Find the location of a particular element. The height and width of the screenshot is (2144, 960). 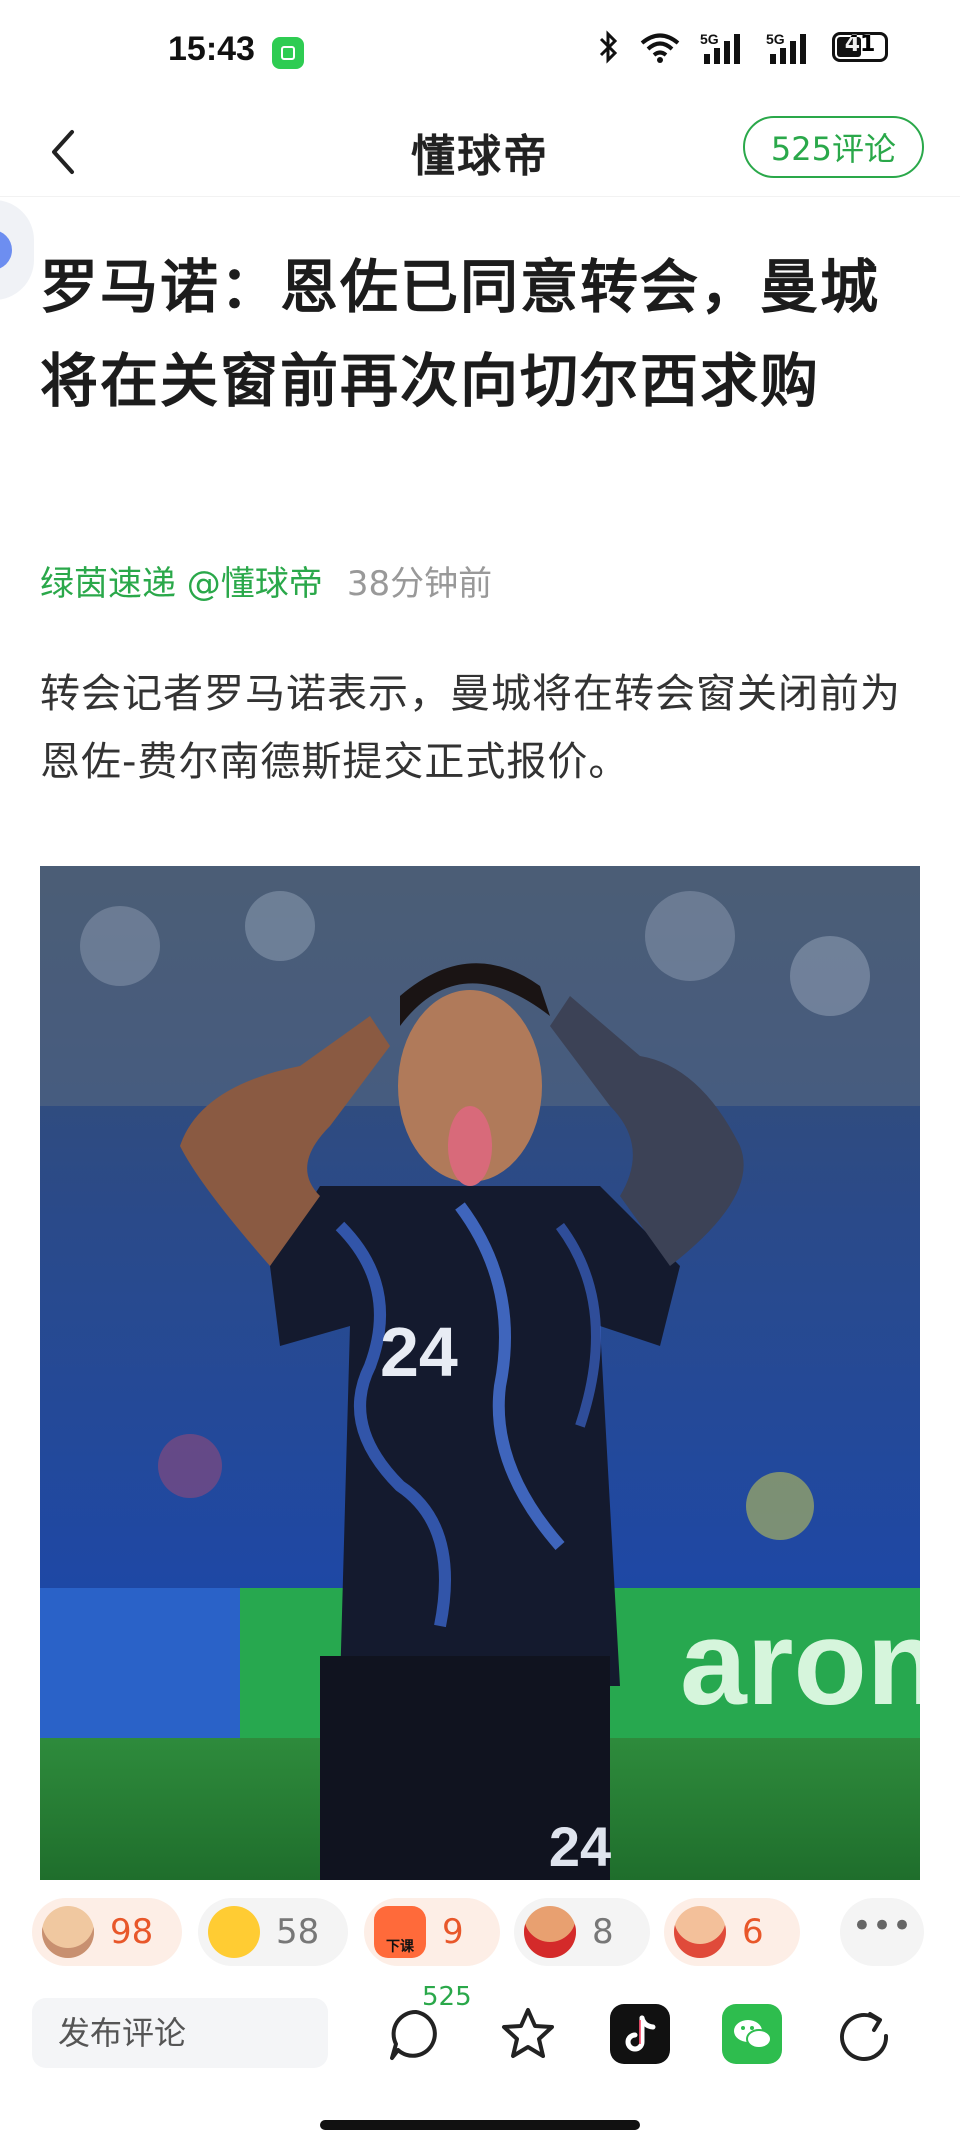

star-favorite-icon is located at coordinates (528, 2034).